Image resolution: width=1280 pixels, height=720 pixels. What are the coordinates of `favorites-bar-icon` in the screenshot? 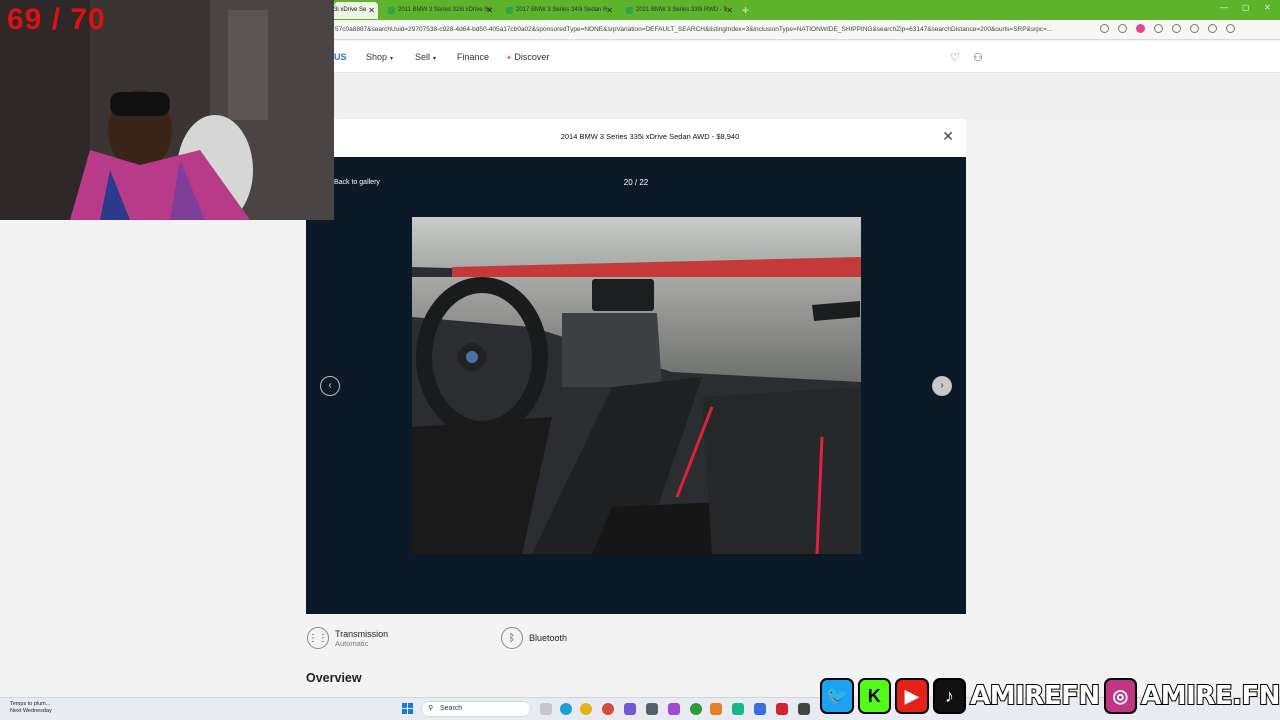 It's located at (1194, 28).